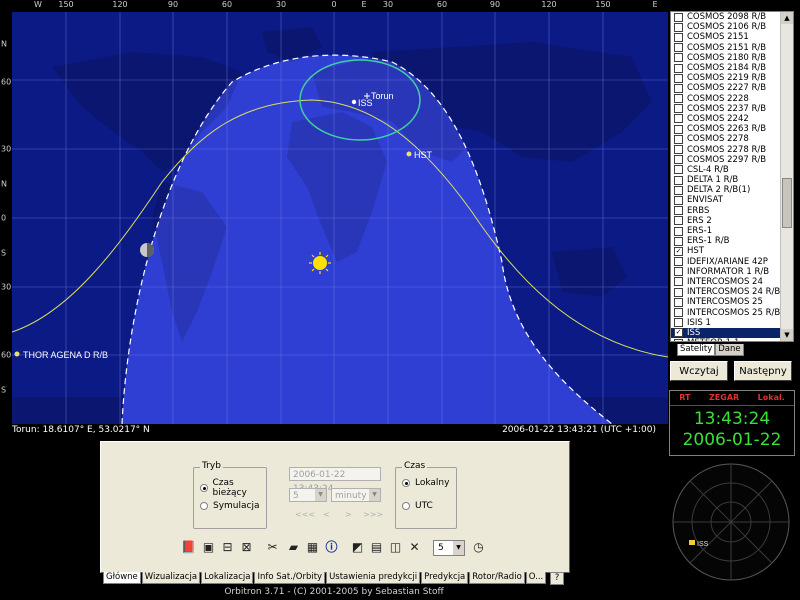  What do you see at coordinates (684, 398) in the screenshot?
I see `clock-rt-label: RT` at bounding box center [684, 398].